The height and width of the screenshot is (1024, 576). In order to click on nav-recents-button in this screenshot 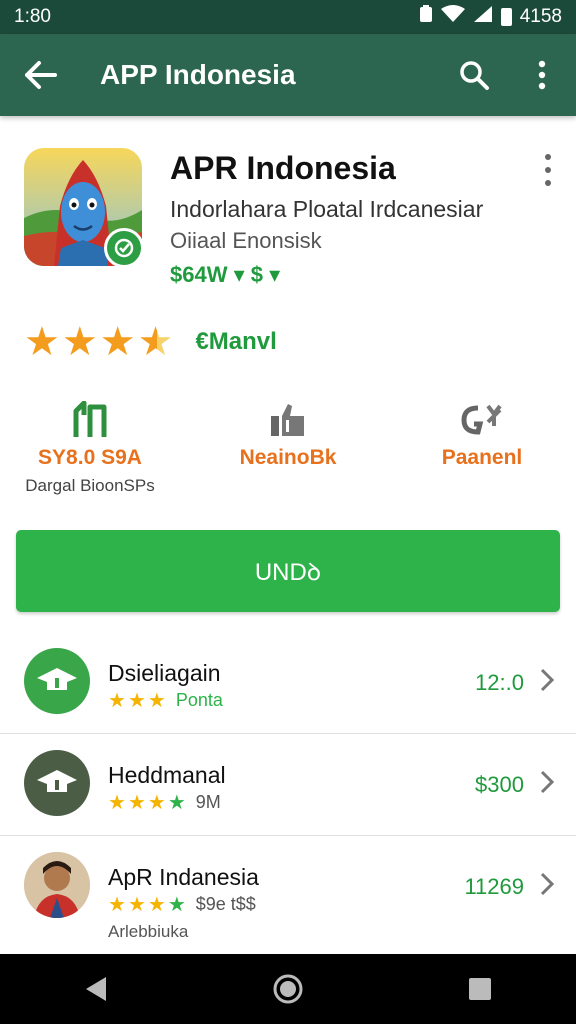, I will do `click(480, 989)`.